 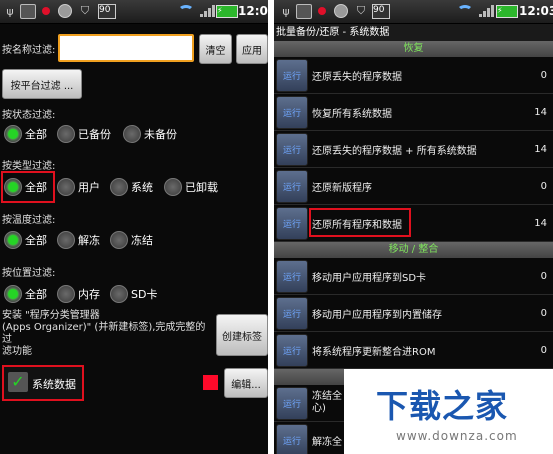 I want to click on list-item: 运行 还原所有程序和数据 14, so click(x=413, y=223).